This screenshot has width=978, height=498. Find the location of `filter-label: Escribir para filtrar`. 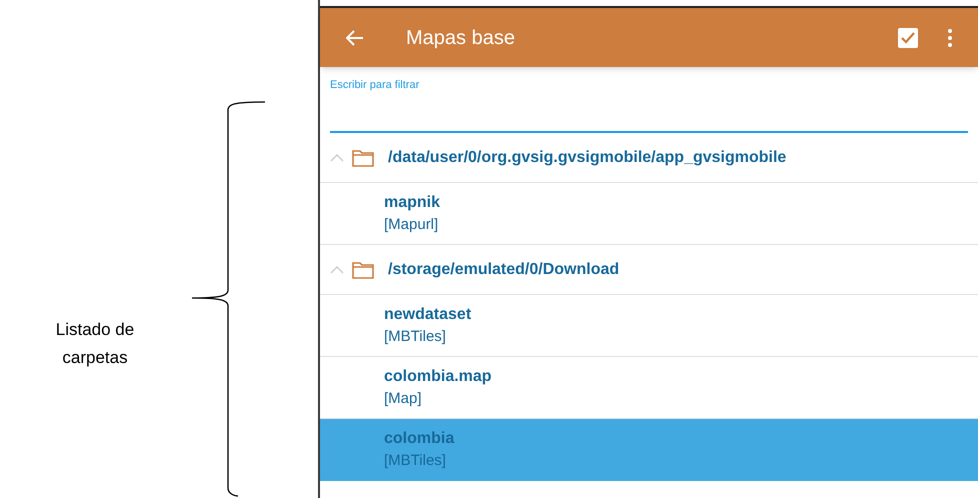

filter-label: Escribir para filtrar is located at coordinates (375, 85).